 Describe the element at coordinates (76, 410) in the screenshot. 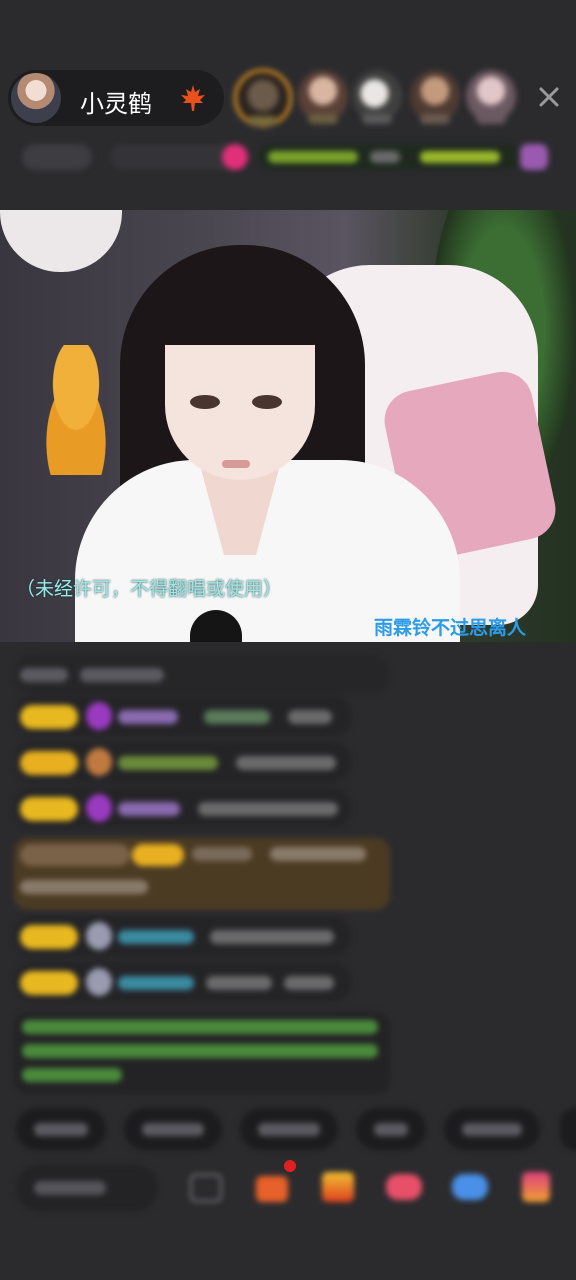

I see `duck-plush` at that location.